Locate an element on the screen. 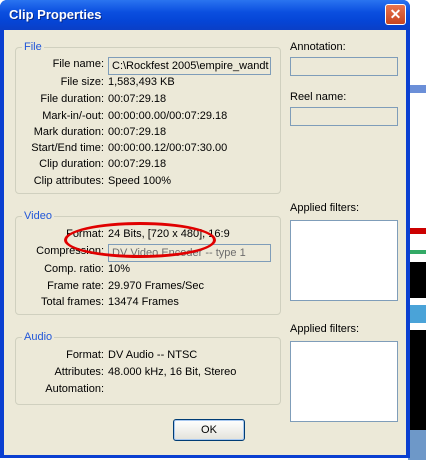  file-size-label: File size: is located at coordinates (82, 82).